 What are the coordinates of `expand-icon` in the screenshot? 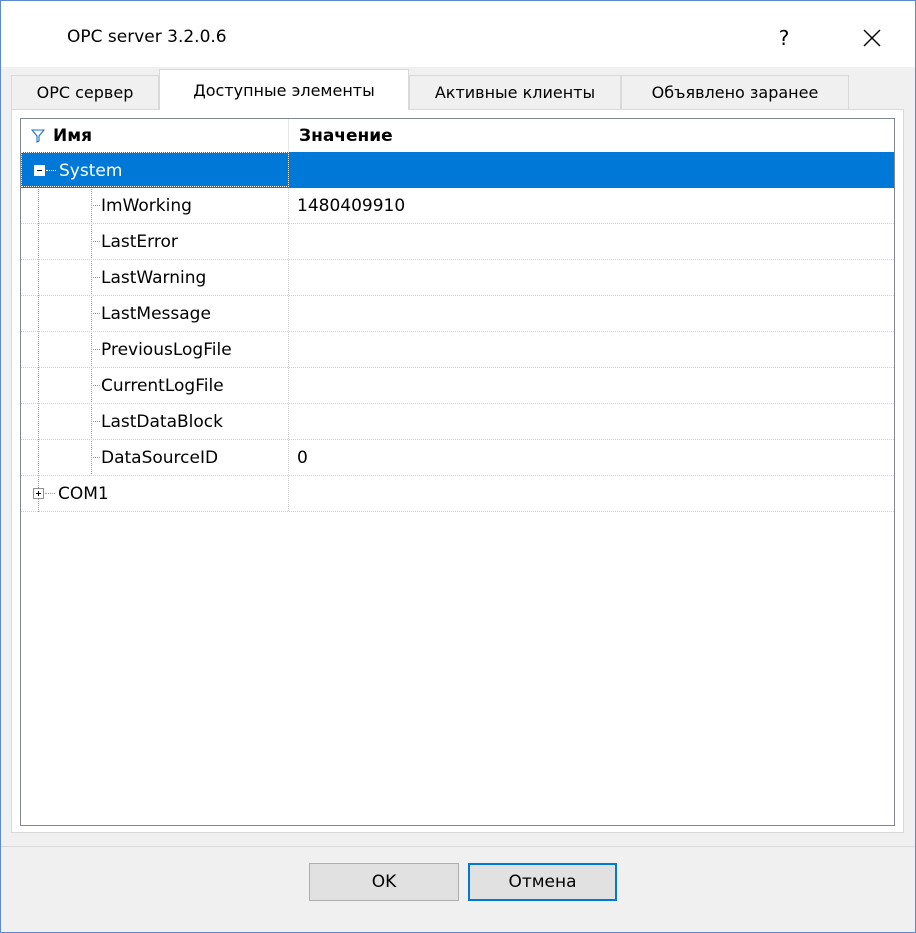 It's located at (38, 493).